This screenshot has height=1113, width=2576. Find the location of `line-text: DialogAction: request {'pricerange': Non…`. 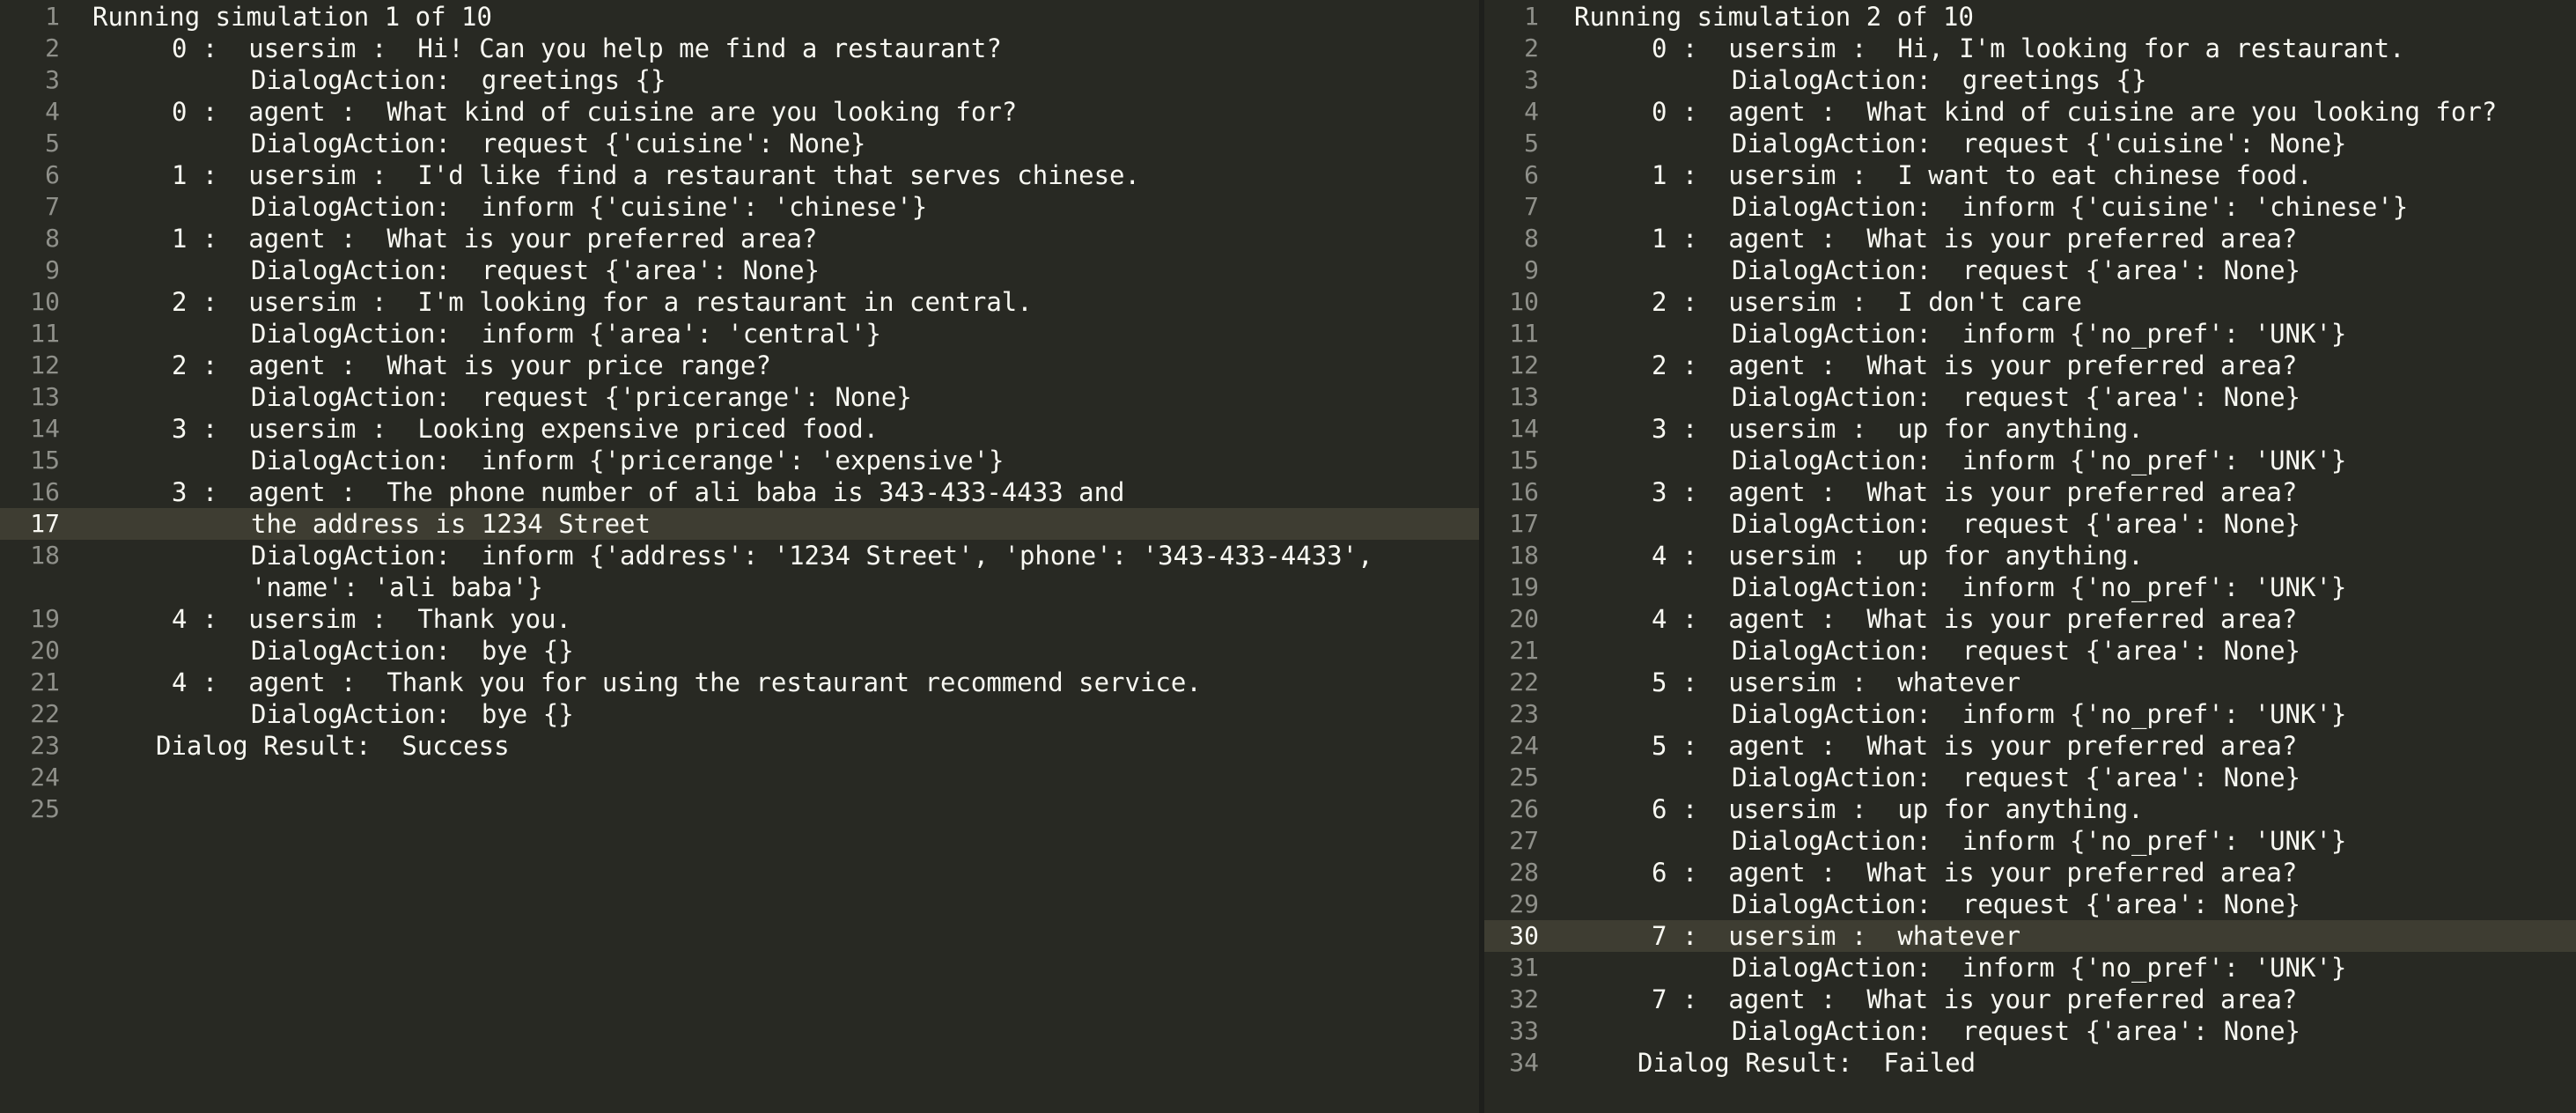

line-text: DialogAction: request {'pricerange': Non… is located at coordinates (582, 397).